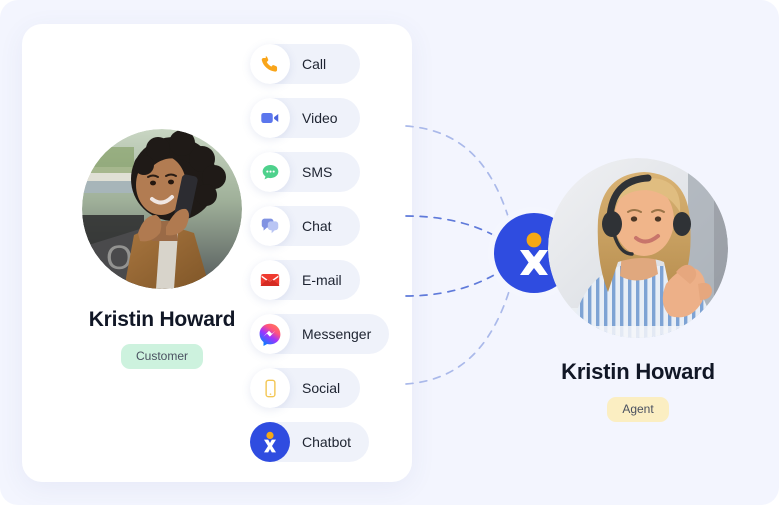  Describe the element at coordinates (270, 280) in the screenshot. I see `email-icon` at that location.